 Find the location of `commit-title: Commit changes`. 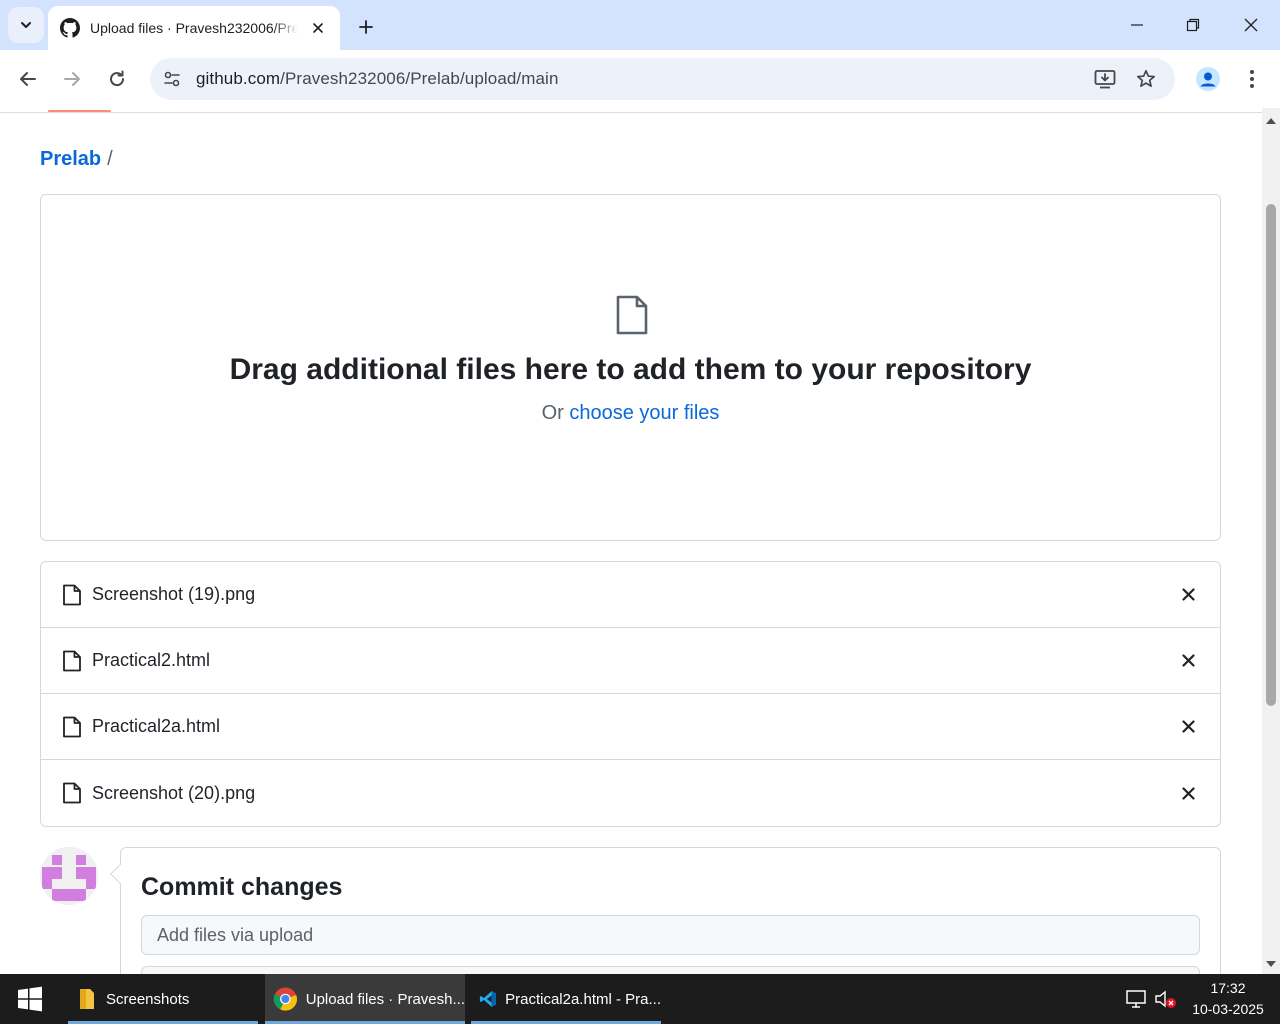

commit-title: Commit changes is located at coordinates (242, 887).